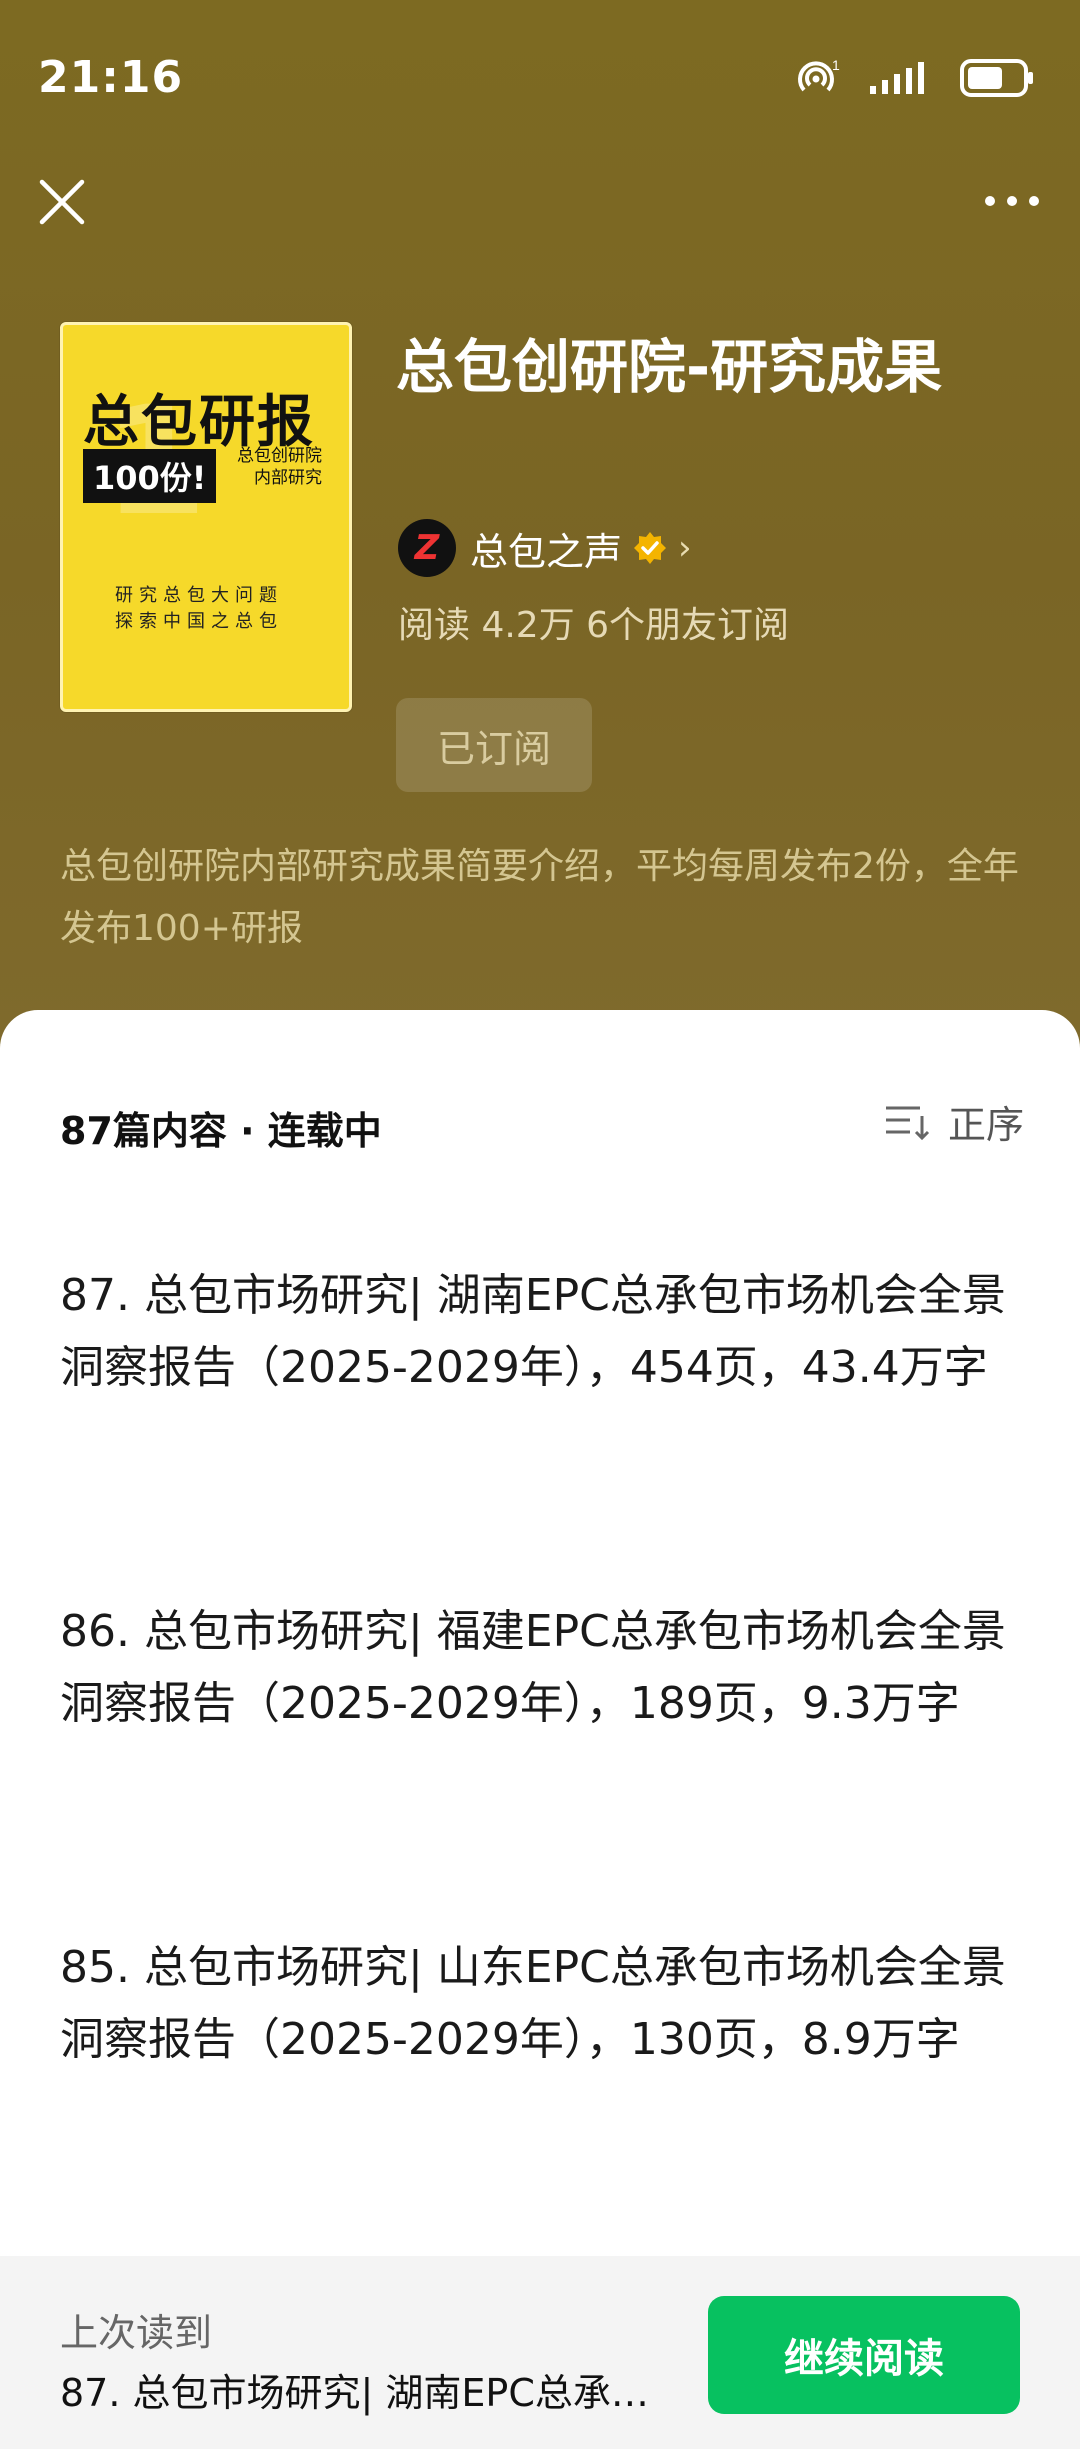  I want to click on collection-description: 总包创研院内部研究成果简要介绍，平均每周发布2份，全年发布100+研报, so click(539, 897).